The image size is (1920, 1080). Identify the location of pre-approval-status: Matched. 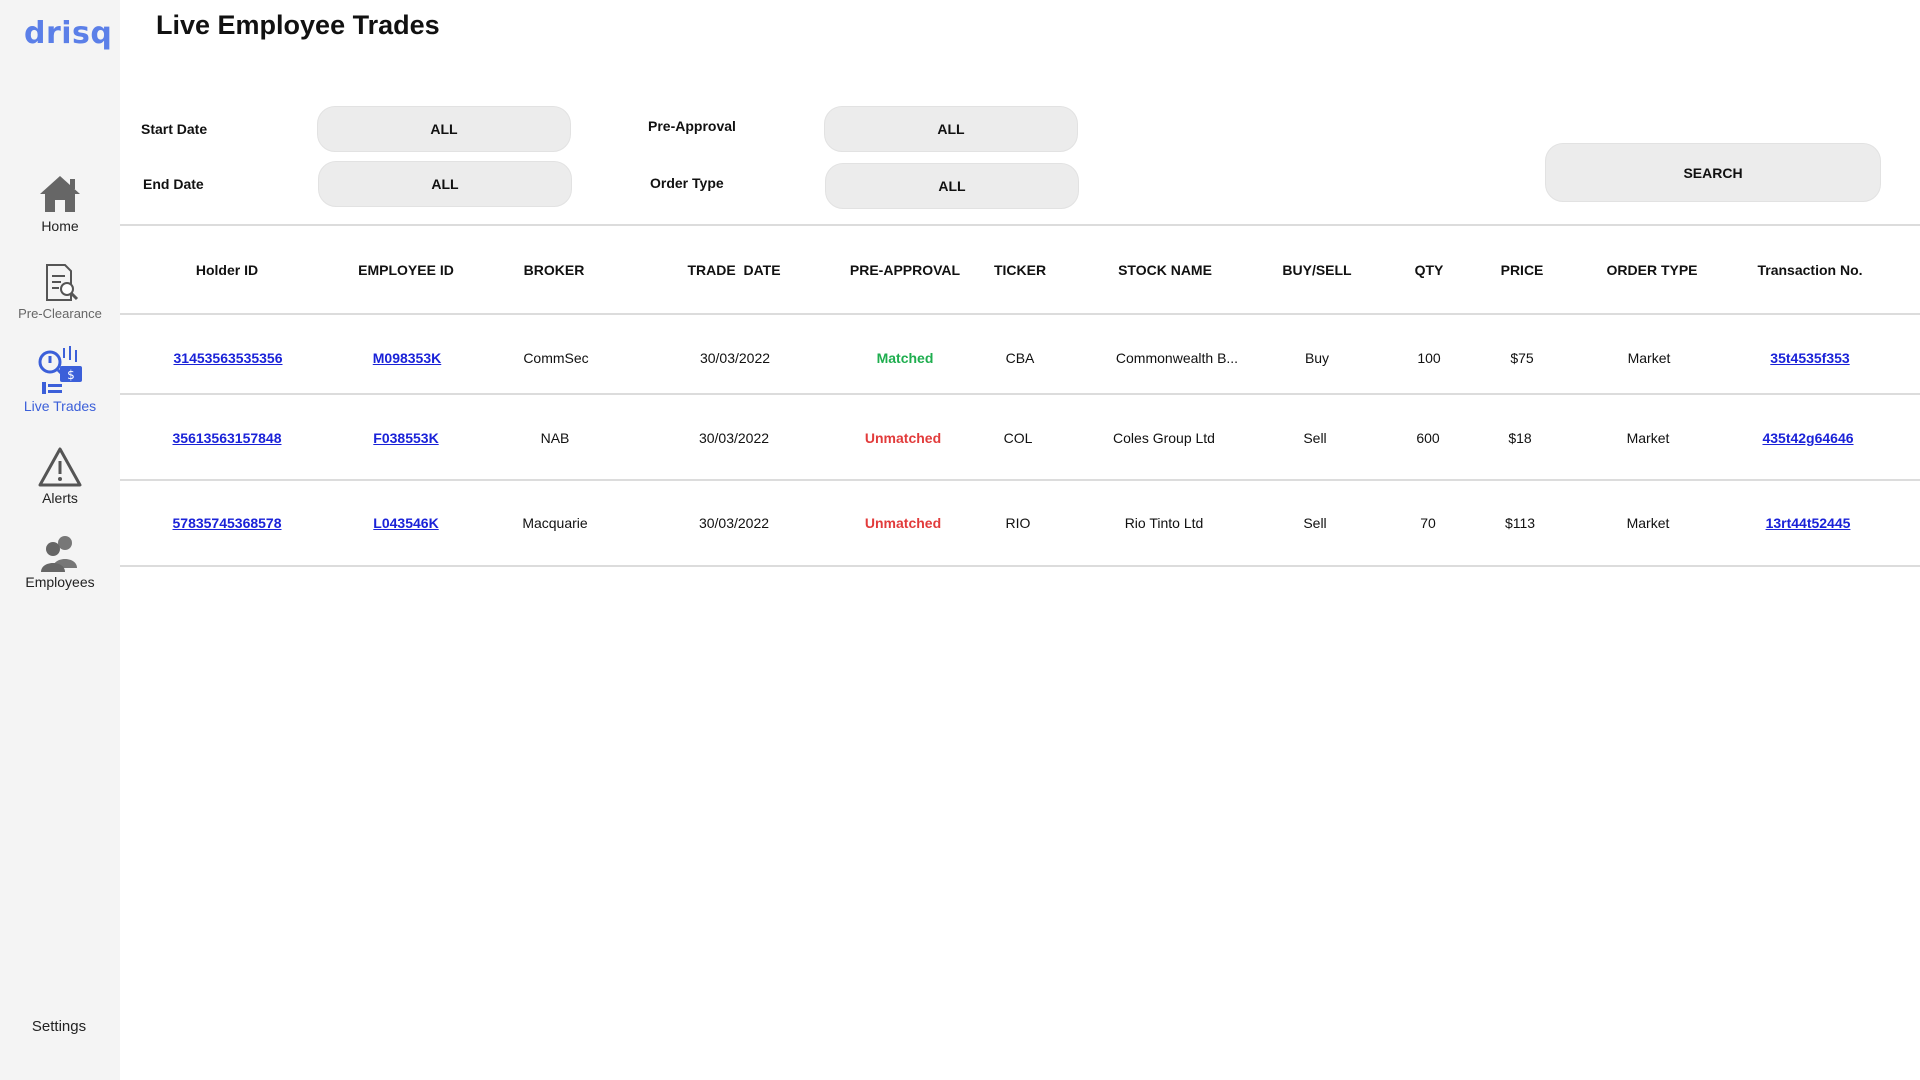
(905, 358).